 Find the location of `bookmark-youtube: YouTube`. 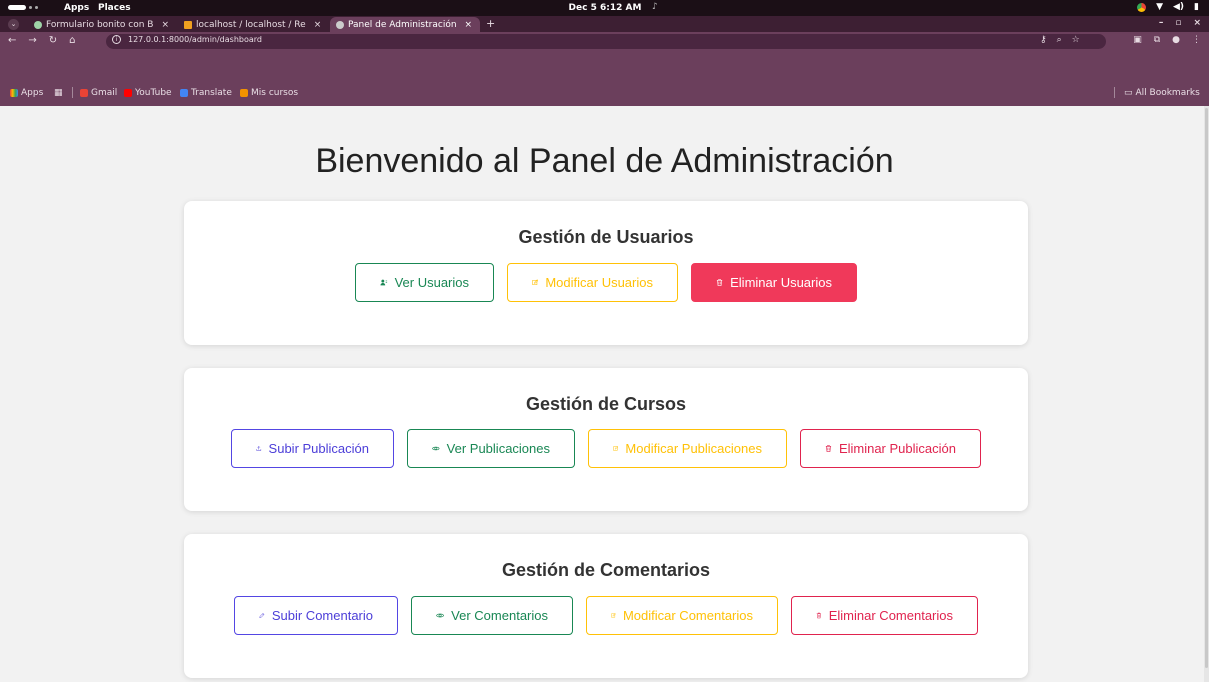

bookmark-youtube: YouTube is located at coordinates (148, 93).